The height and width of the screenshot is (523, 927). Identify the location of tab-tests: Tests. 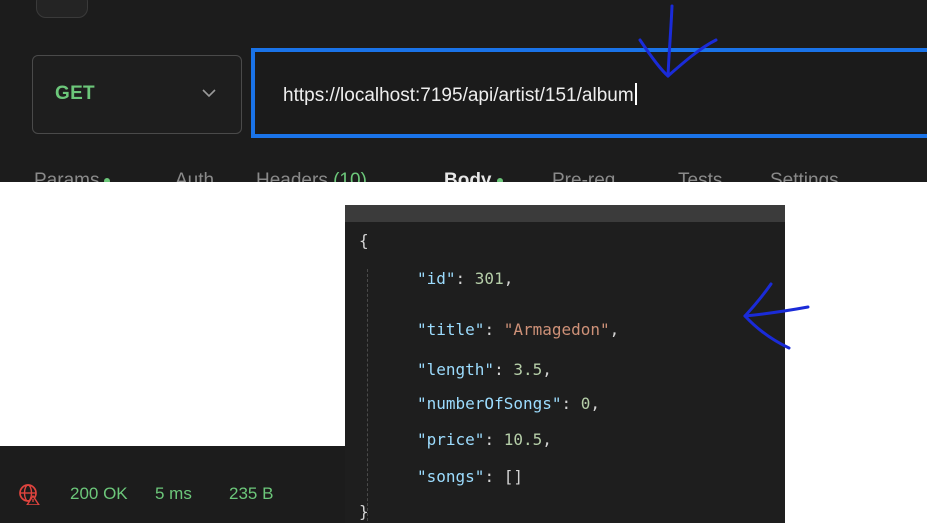
(700, 176).